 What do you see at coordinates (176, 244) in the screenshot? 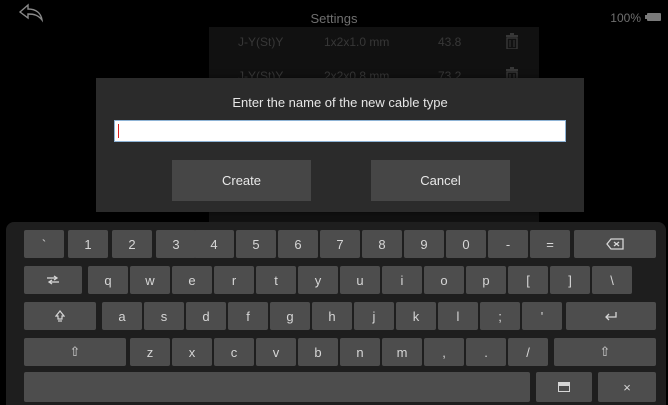
I see `key-3: 3` at bounding box center [176, 244].